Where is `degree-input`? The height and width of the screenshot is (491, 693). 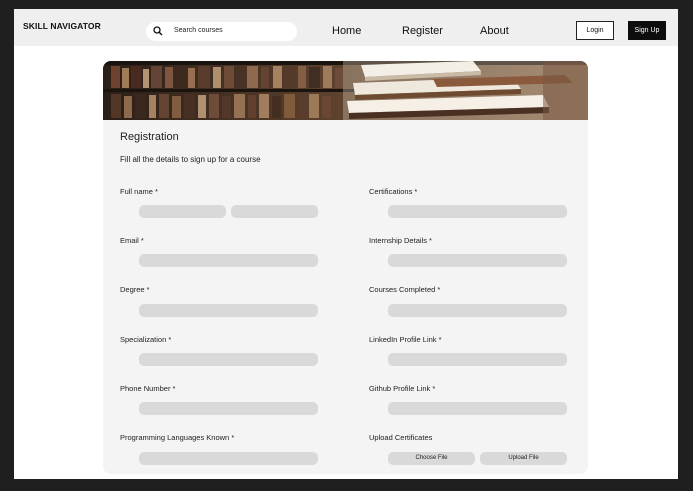 degree-input is located at coordinates (228, 310).